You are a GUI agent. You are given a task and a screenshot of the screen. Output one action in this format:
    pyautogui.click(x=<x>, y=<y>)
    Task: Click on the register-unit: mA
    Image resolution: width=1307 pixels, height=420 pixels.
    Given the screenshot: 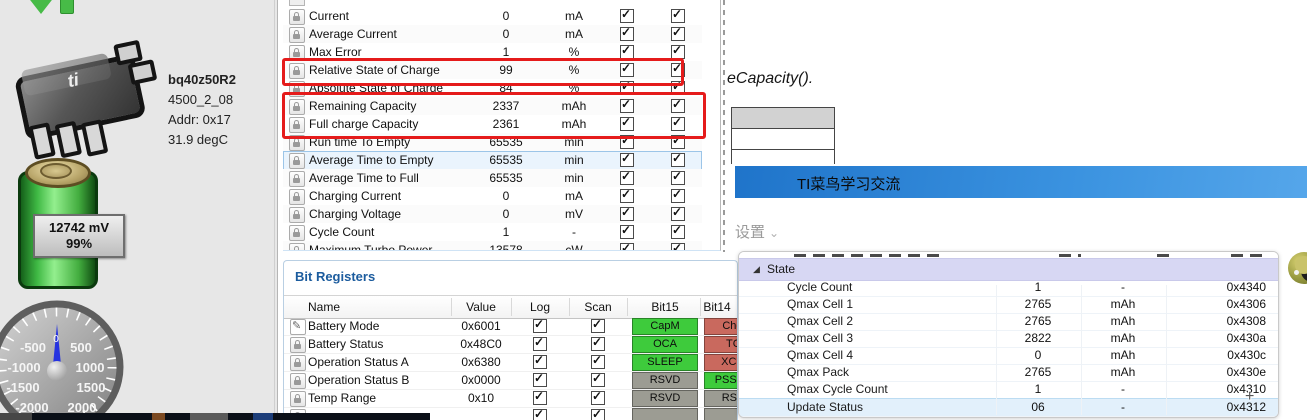 What is the action you would take?
    pyautogui.click(x=574, y=196)
    